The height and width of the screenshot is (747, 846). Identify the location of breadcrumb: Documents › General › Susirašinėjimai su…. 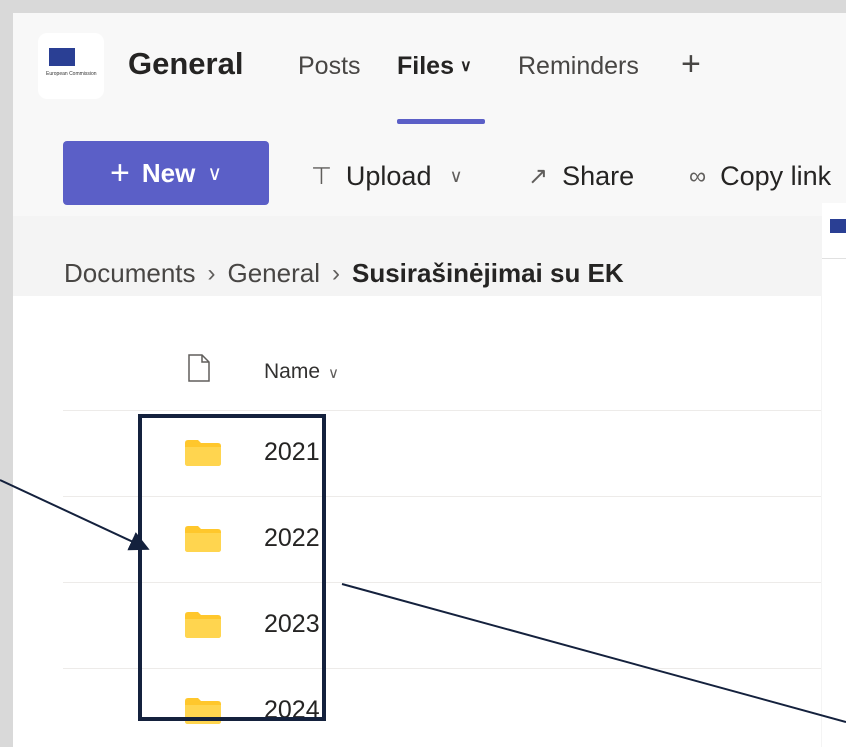
(344, 273).